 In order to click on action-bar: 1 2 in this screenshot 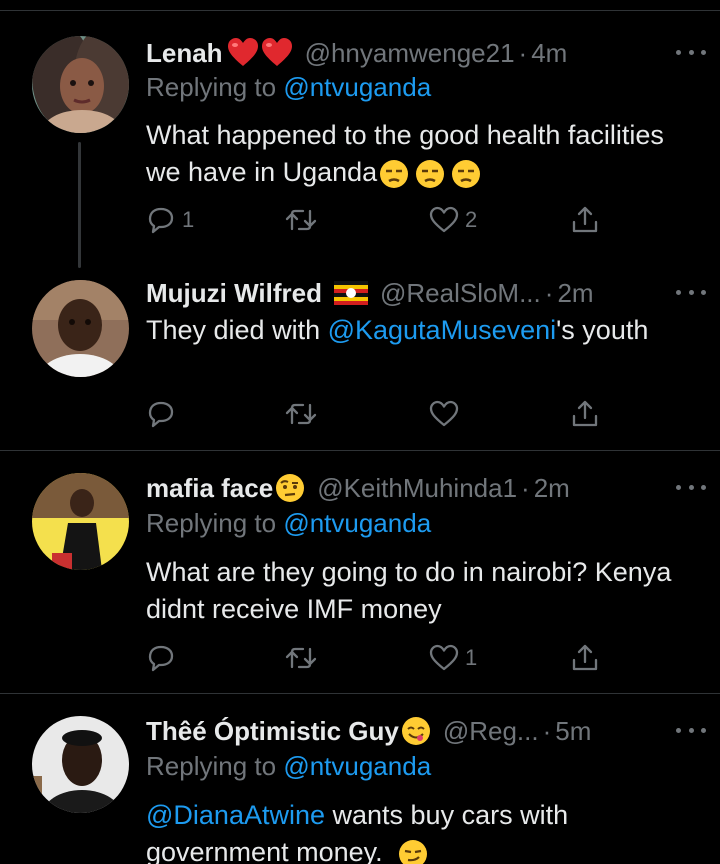, I will do `click(381, 220)`.